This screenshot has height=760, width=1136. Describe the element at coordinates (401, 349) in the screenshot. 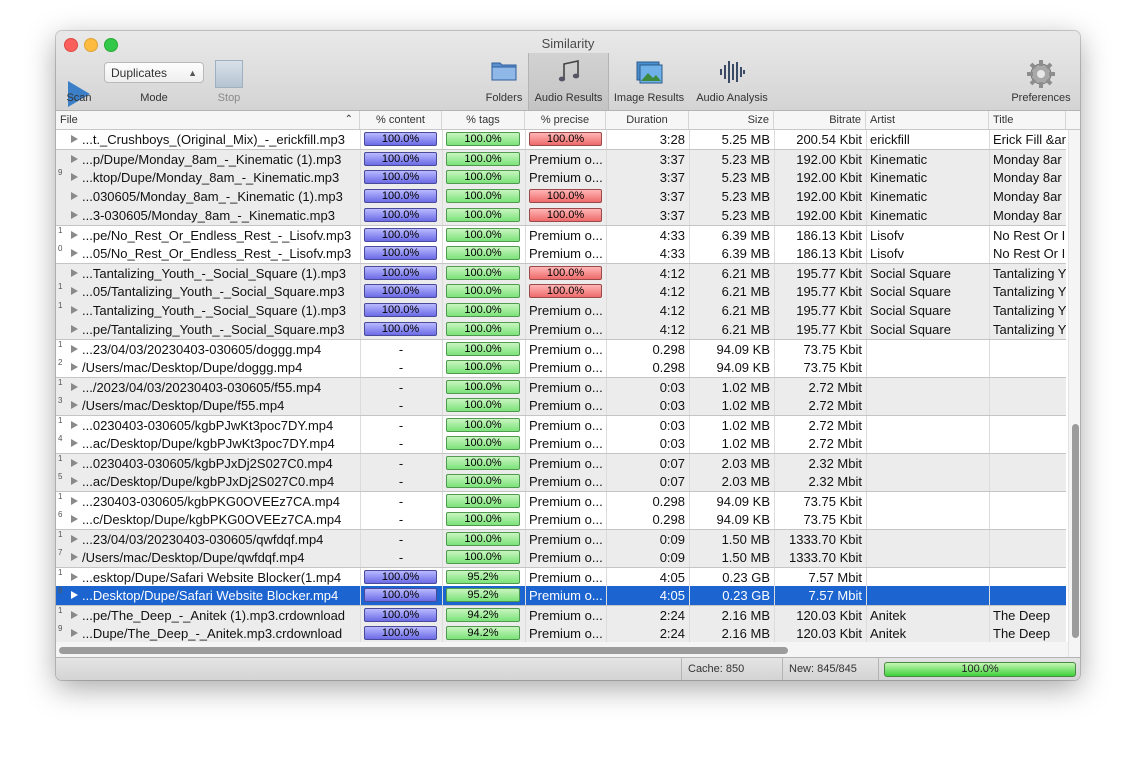

I see `content-match: -` at that location.